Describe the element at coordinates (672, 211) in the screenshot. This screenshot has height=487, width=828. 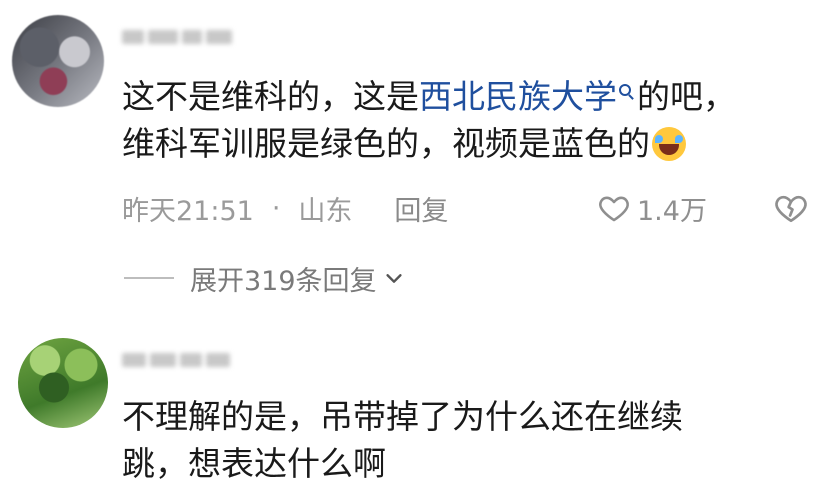
I see `like-count: 1.4万` at that location.